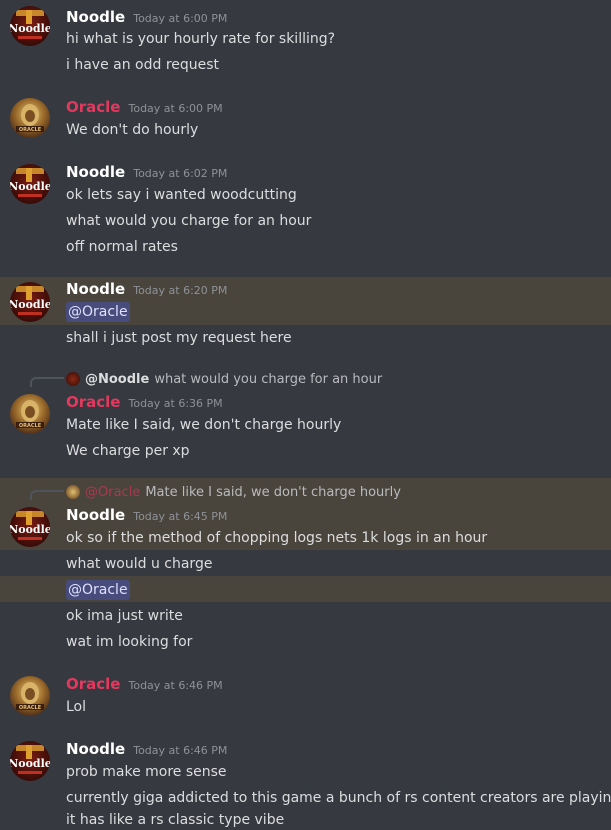  Describe the element at coordinates (180, 173) in the screenshot. I see `timestamp: Today at 6:02 PM` at that location.